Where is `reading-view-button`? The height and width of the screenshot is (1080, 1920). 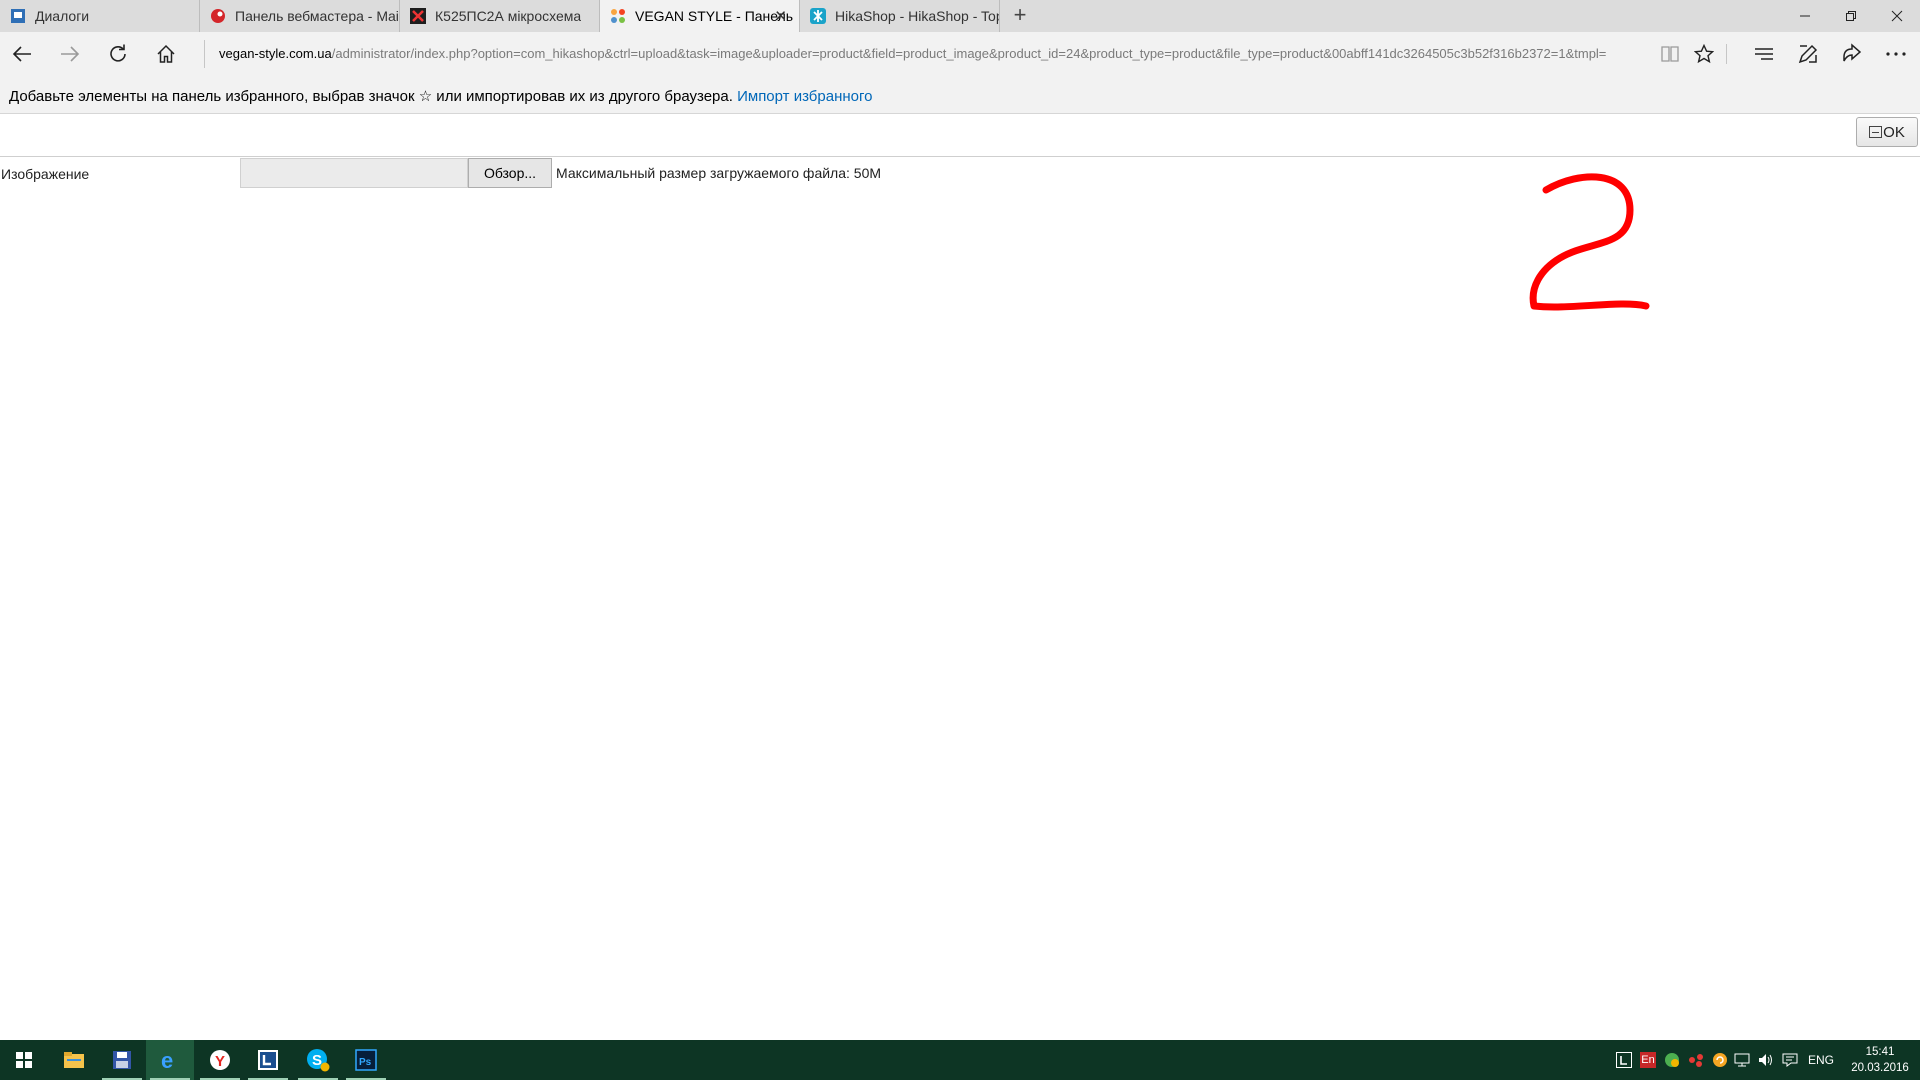 reading-view-button is located at coordinates (1670, 54).